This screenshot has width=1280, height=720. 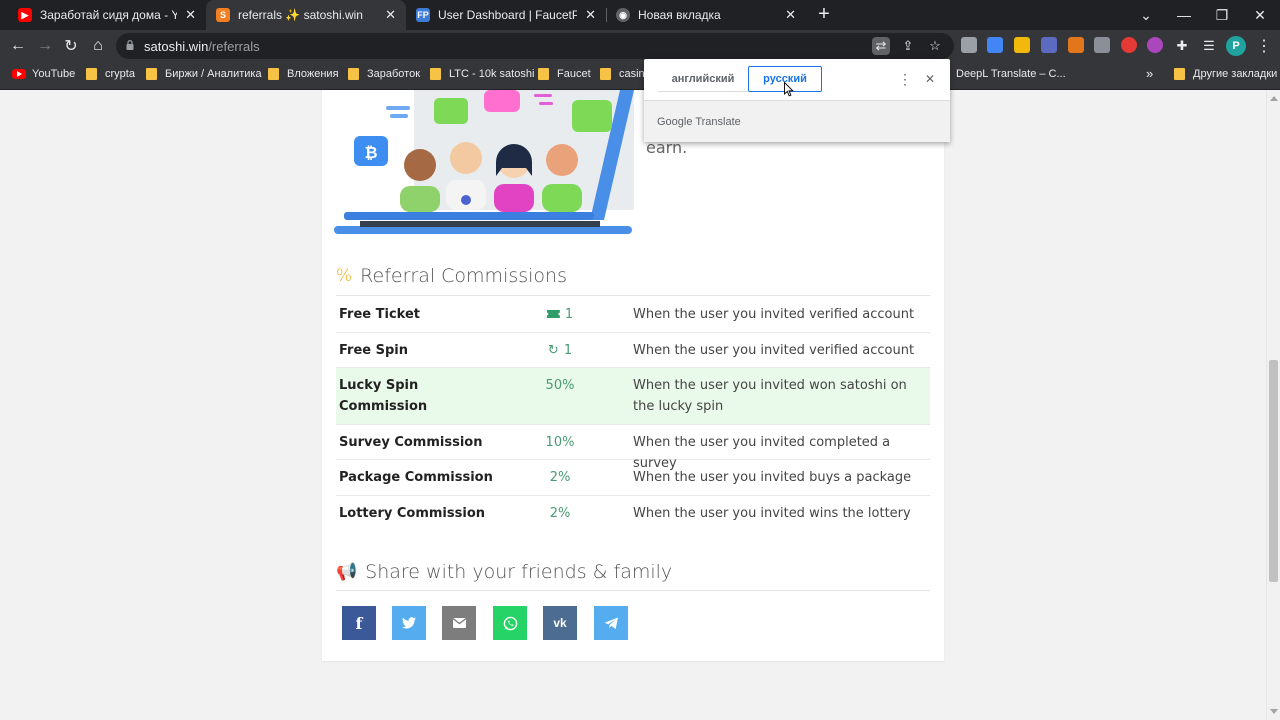 What do you see at coordinates (223, 15) in the screenshot?
I see `satoshi-icon: S` at bounding box center [223, 15].